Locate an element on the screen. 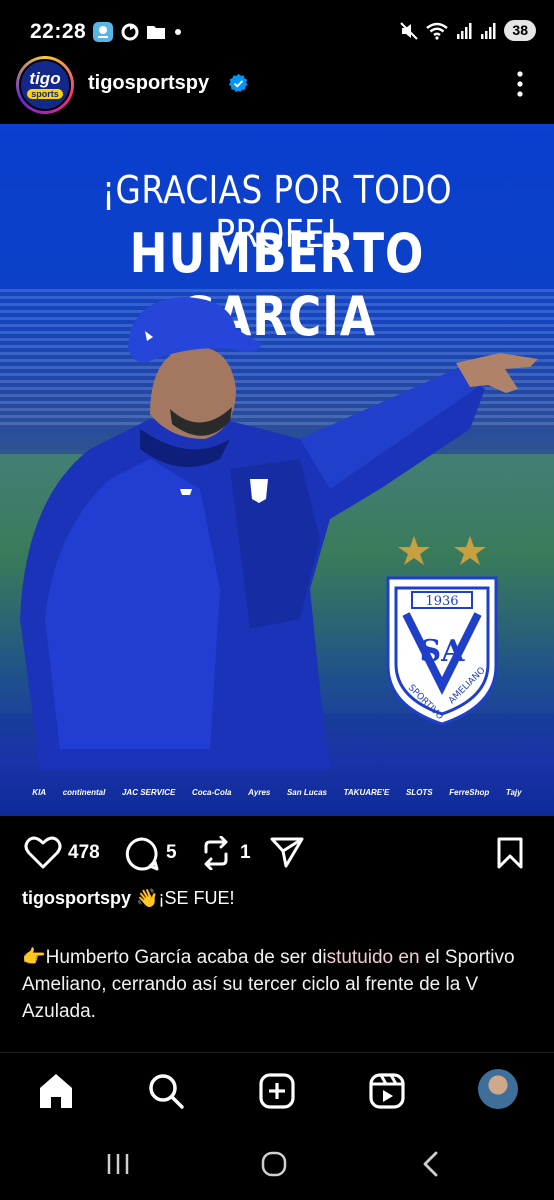  mute-icon is located at coordinates (409, 30).